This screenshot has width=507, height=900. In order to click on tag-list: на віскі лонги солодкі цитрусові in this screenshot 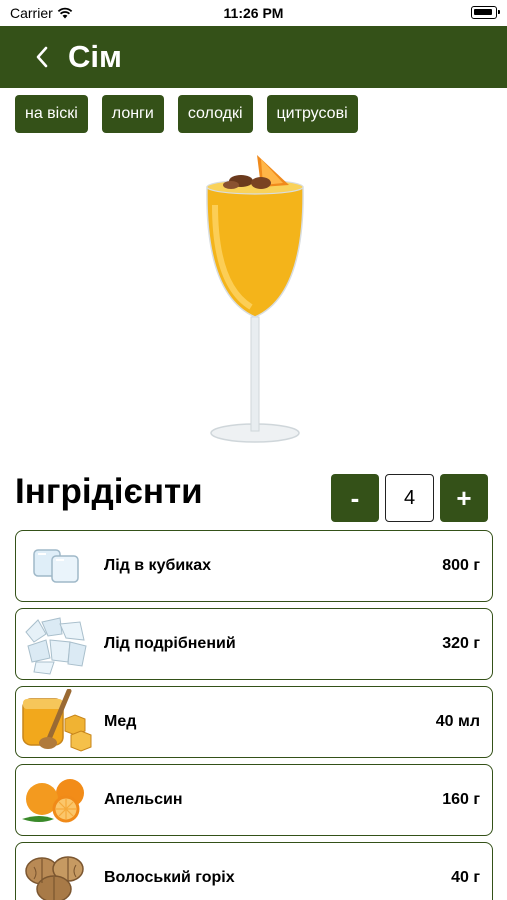, I will do `click(186, 114)`.